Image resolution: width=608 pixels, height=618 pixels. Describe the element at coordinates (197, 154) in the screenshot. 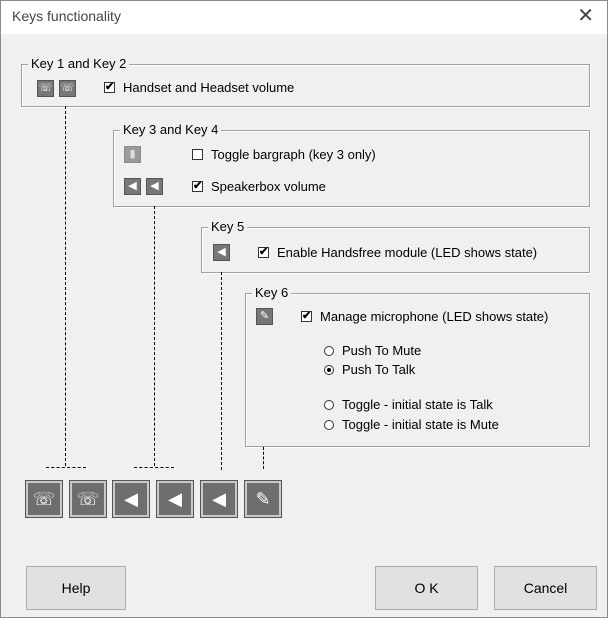

I see `checkbox-mark` at that location.